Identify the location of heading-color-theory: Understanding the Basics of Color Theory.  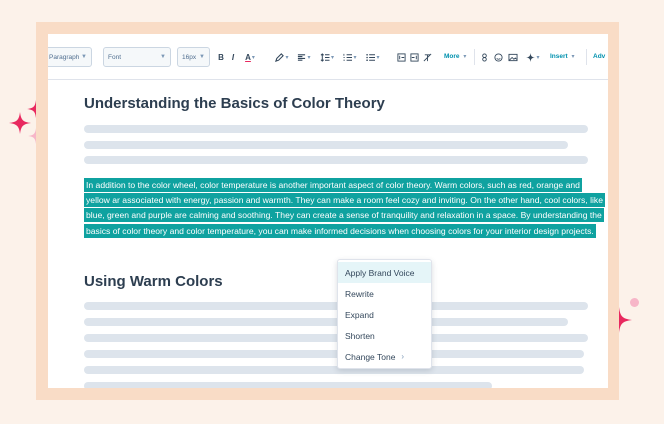
(234, 103).